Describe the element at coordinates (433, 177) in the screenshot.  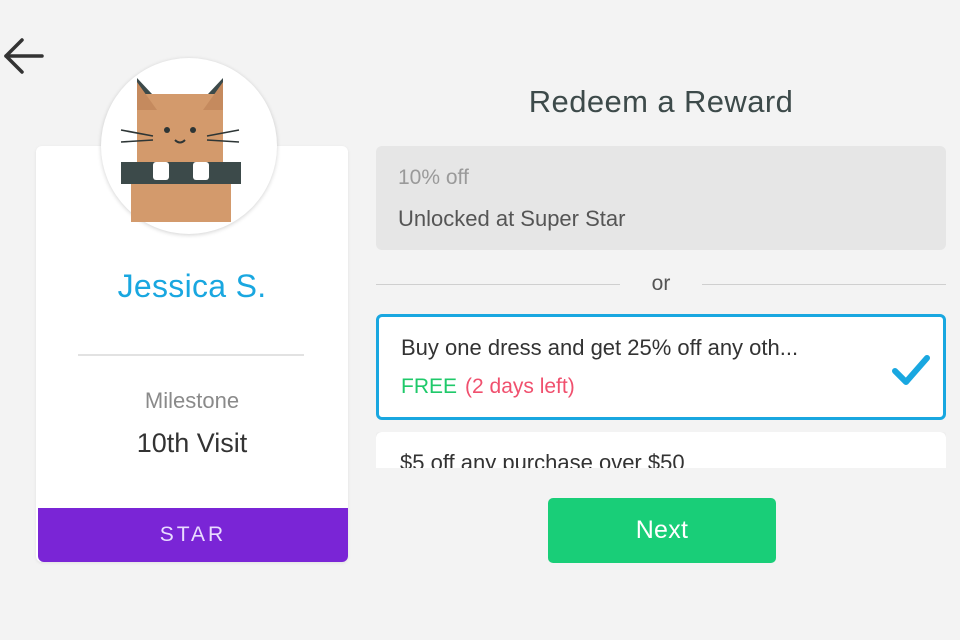
I see `reward-title: 10% off` at that location.